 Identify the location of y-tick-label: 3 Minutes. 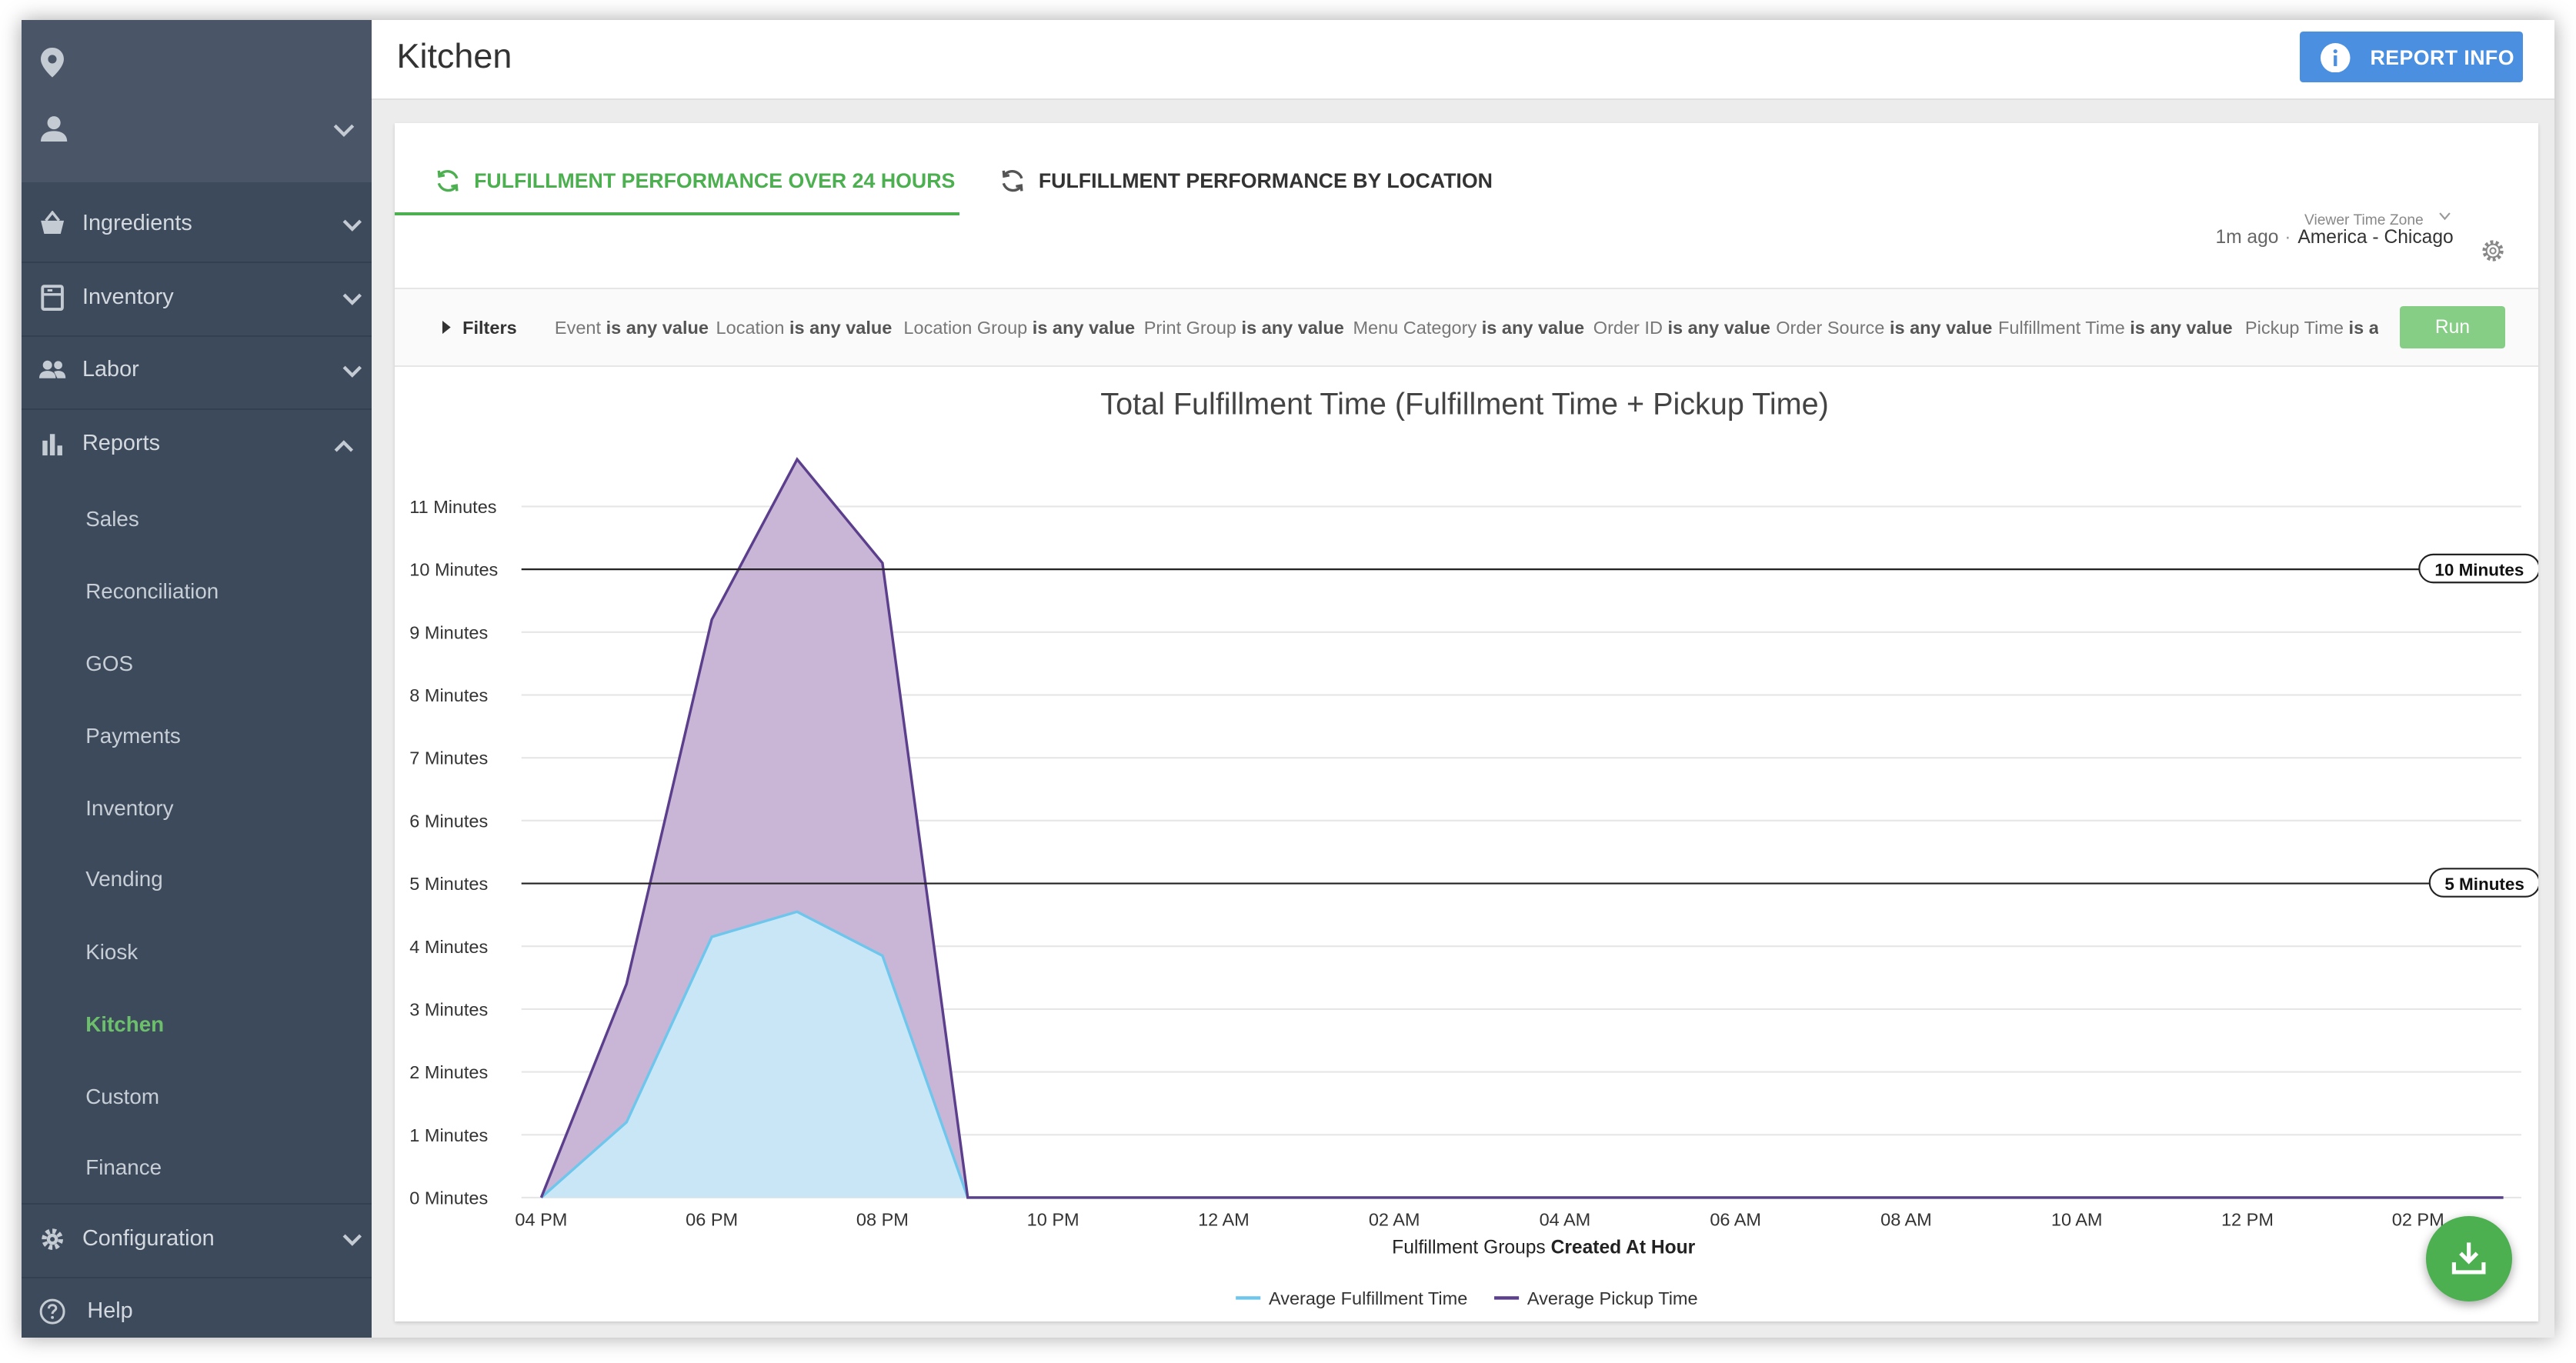
(450, 1010).